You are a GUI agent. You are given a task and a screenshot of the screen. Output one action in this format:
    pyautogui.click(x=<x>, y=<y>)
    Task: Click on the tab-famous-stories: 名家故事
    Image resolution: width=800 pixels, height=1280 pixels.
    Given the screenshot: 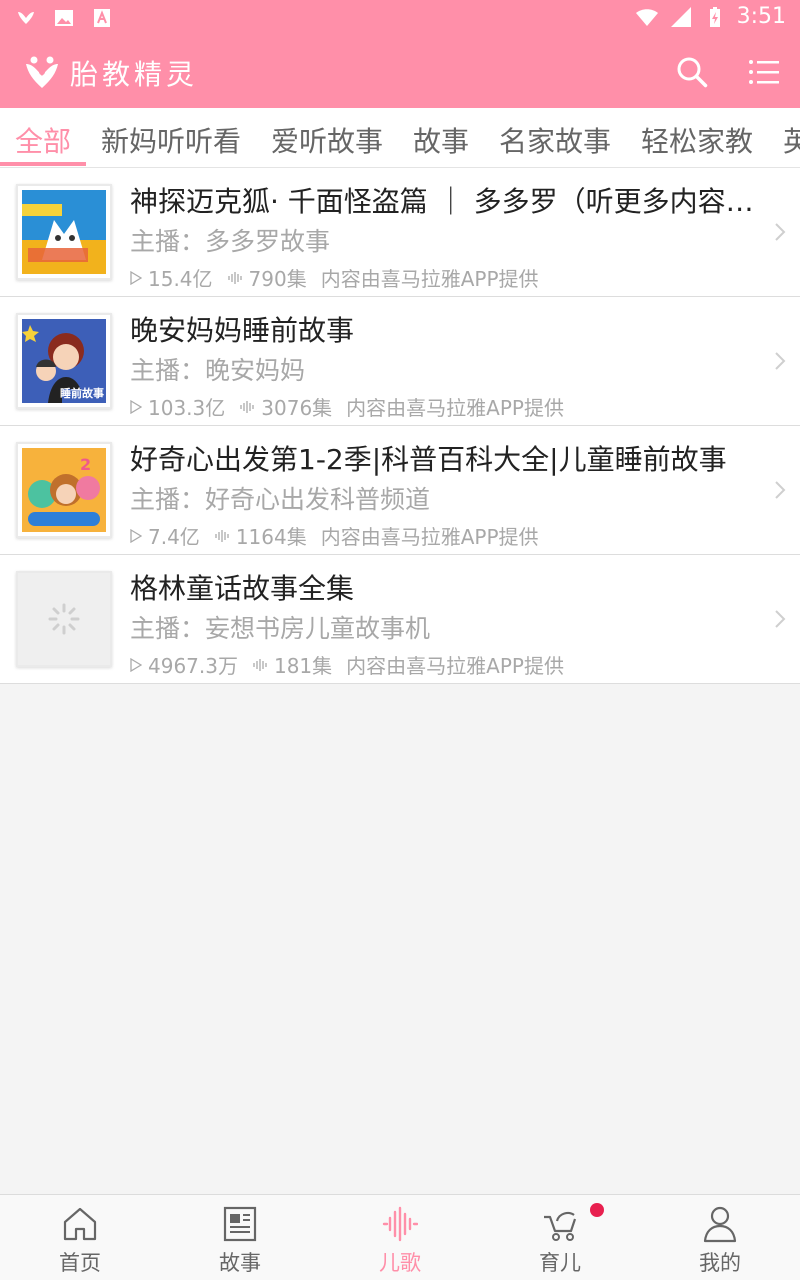 What is the action you would take?
    pyautogui.click(x=555, y=140)
    